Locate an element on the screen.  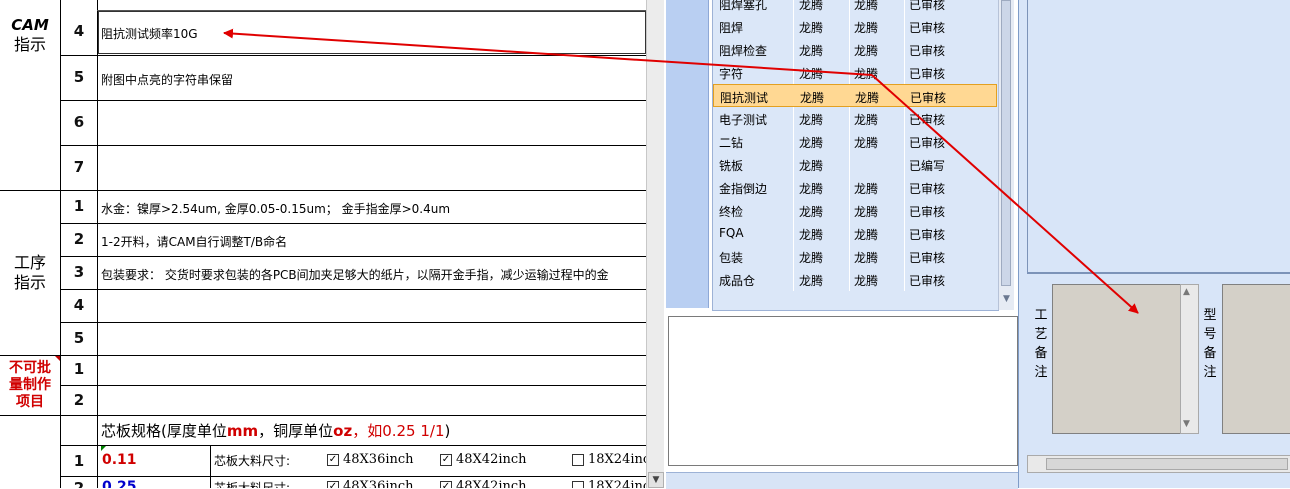
core-spec-end: ) is located at coordinates (447, 431).